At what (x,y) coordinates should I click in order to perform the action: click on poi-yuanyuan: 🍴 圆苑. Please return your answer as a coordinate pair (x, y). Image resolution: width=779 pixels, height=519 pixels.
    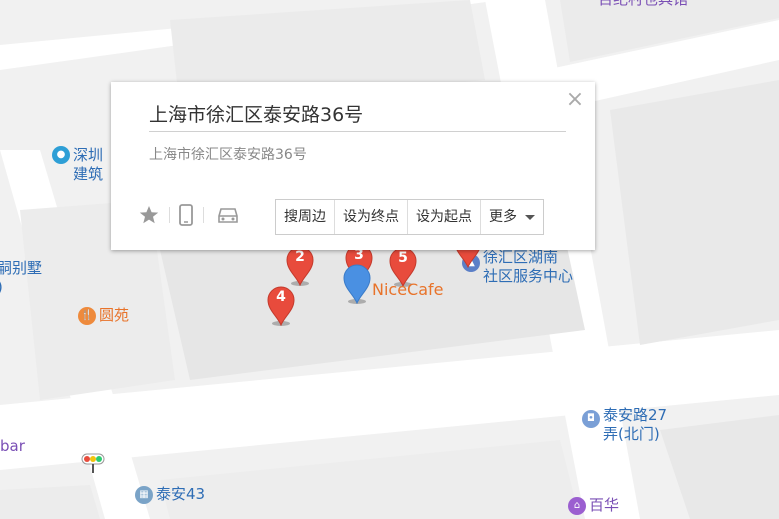
    Looking at the image, I should click on (103, 315).